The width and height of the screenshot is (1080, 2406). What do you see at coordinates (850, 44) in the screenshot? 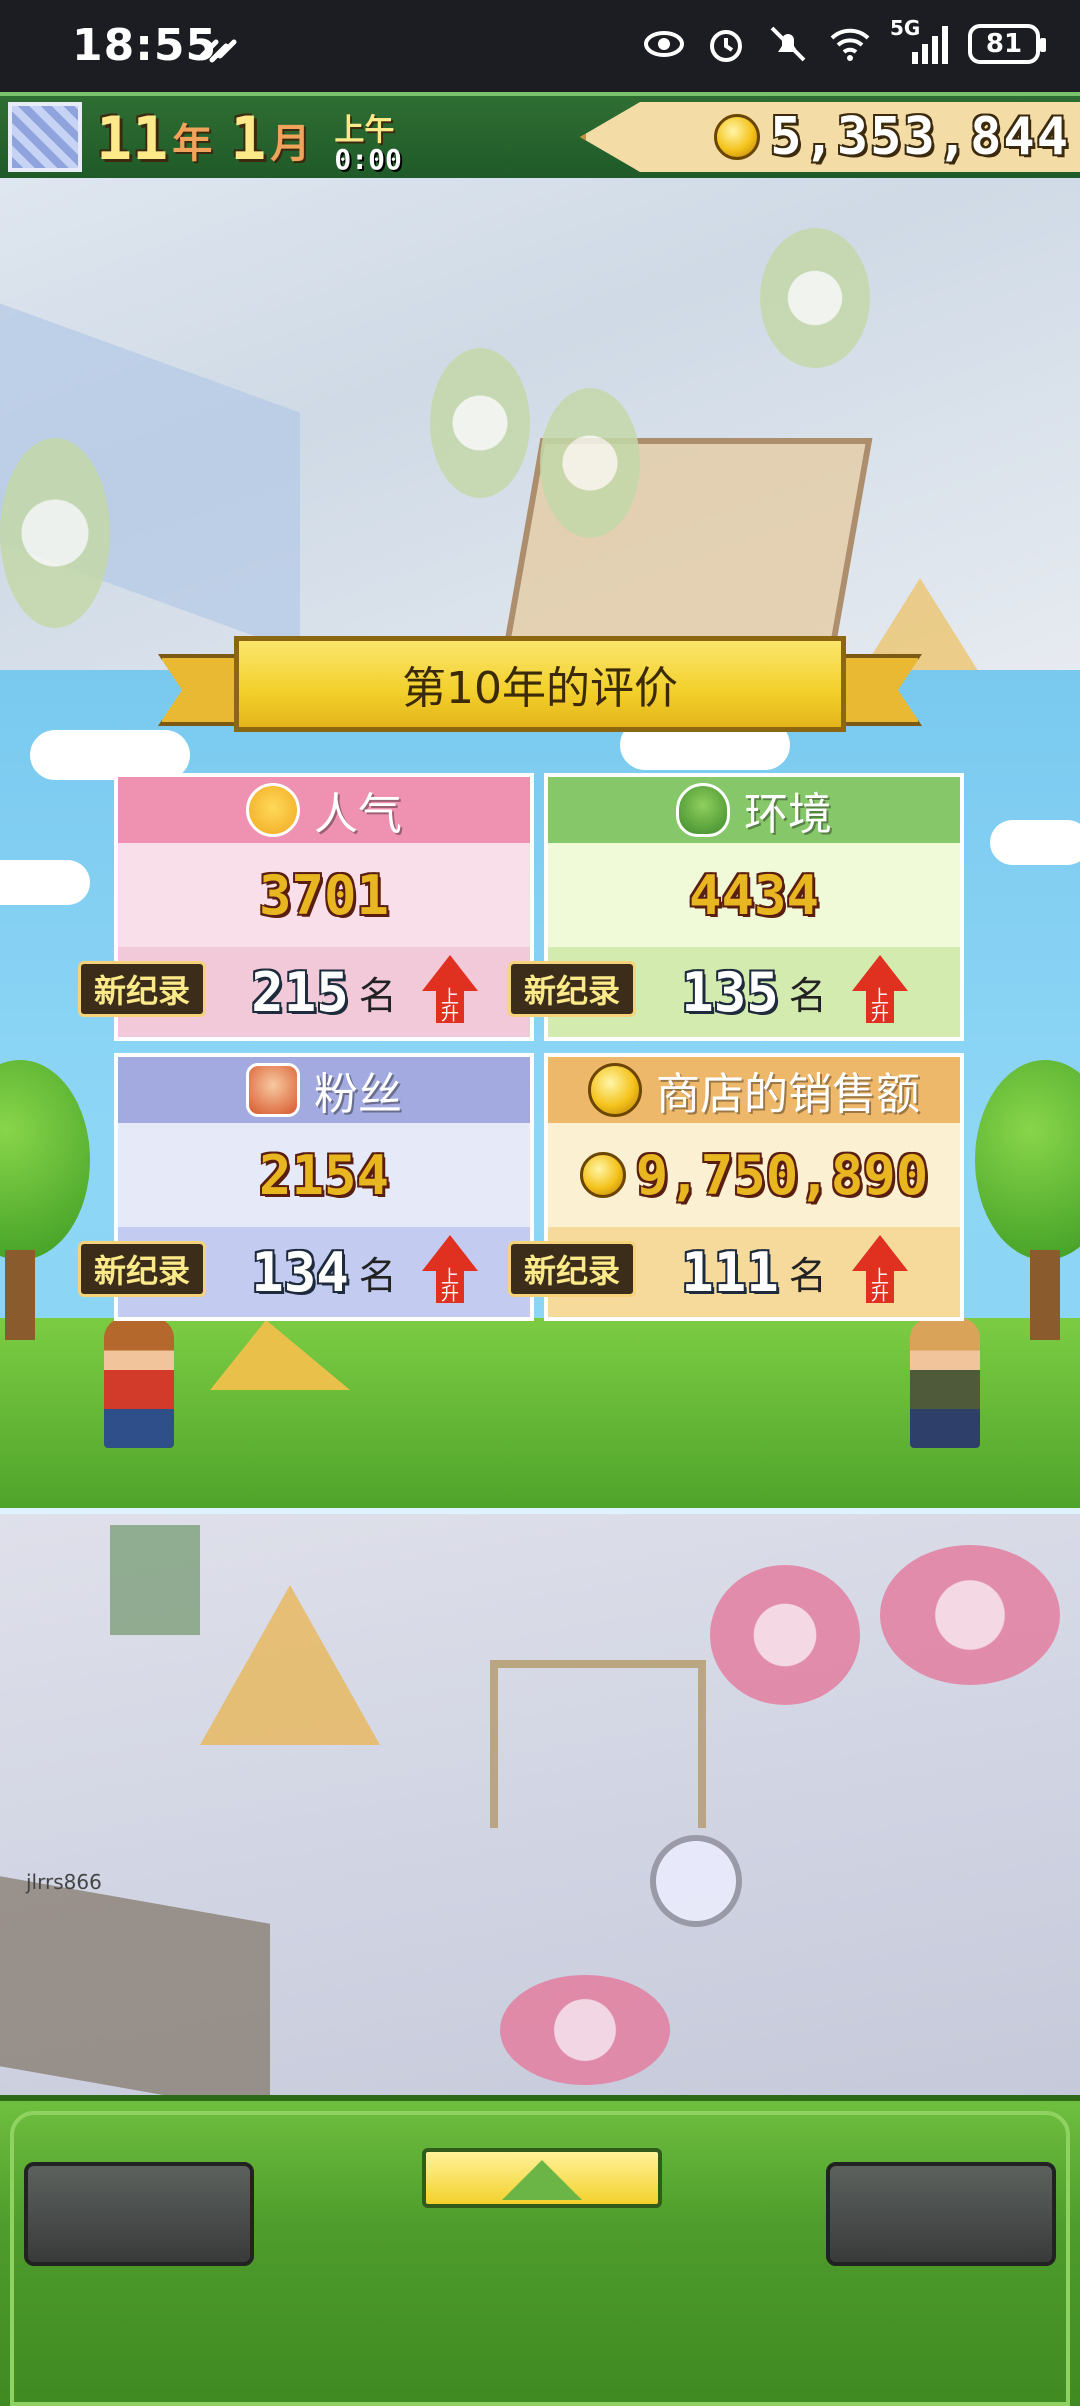
I see `wifi-icon` at bounding box center [850, 44].